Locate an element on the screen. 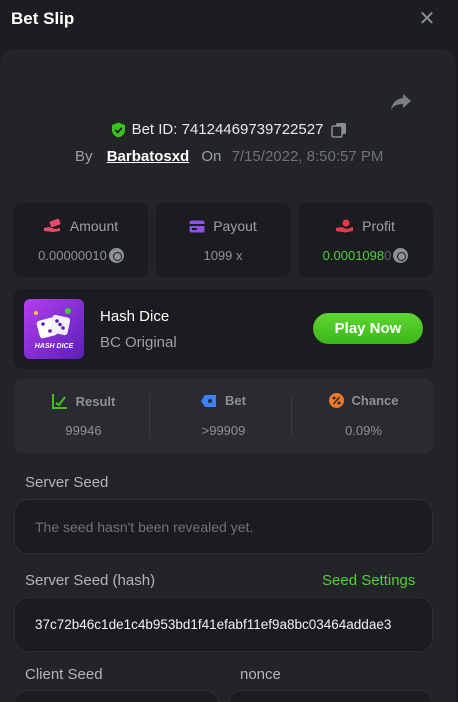  chance-value: 0.09% is located at coordinates (363, 430).